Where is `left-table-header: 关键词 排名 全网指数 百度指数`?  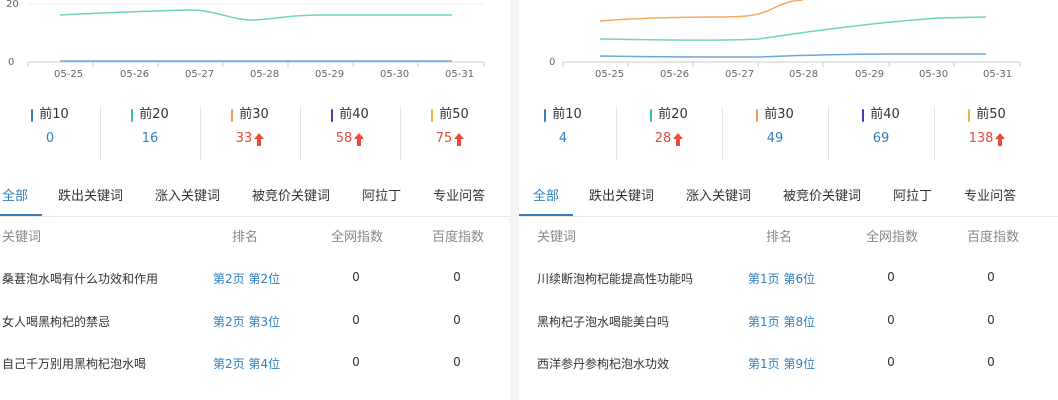
left-table-header: 关键词 排名 全网指数 百度指数 is located at coordinates (255, 237).